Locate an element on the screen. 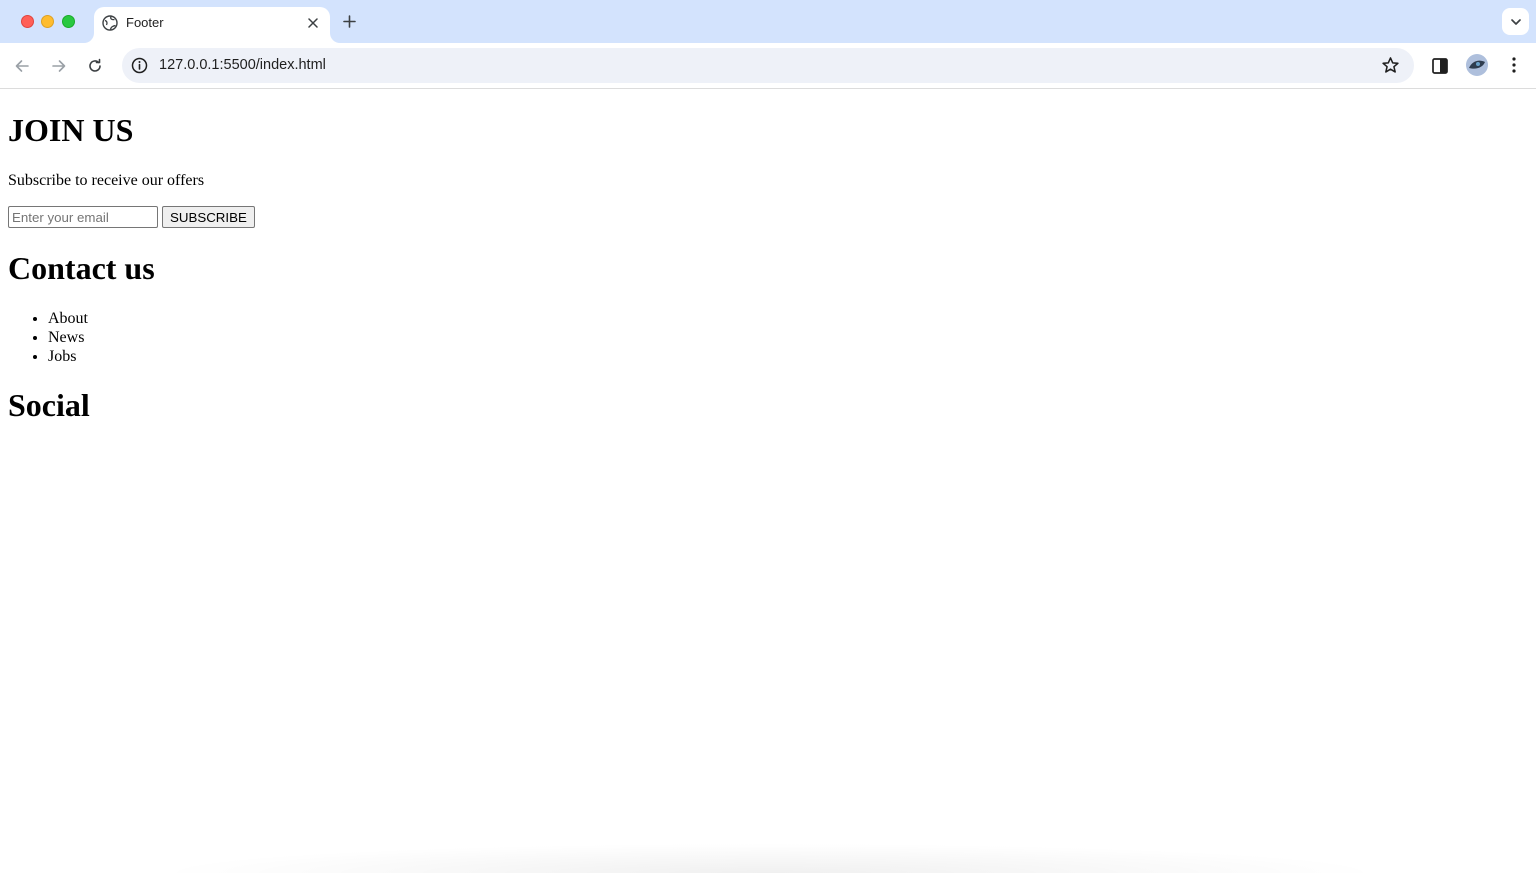 This screenshot has height=873, width=1536. address-bar: 127.0.0.1:5500/index.html is located at coordinates (768, 65).